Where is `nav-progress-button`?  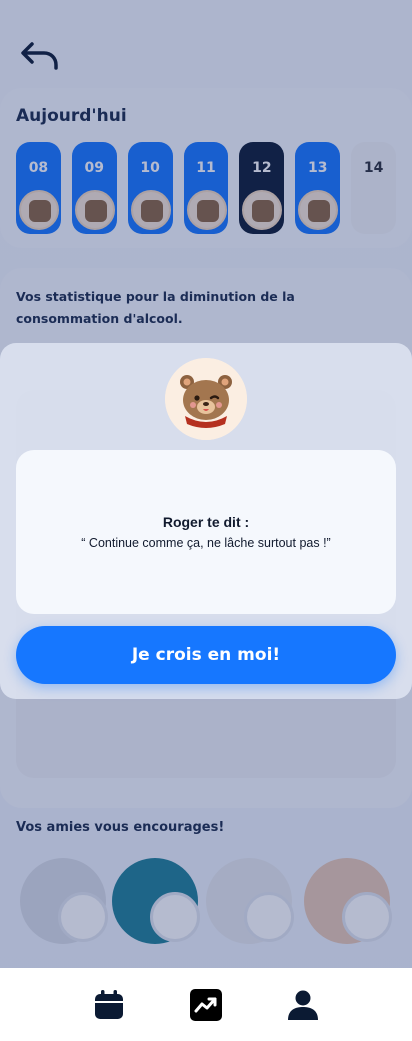
nav-progress-button is located at coordinates (206, 1005).